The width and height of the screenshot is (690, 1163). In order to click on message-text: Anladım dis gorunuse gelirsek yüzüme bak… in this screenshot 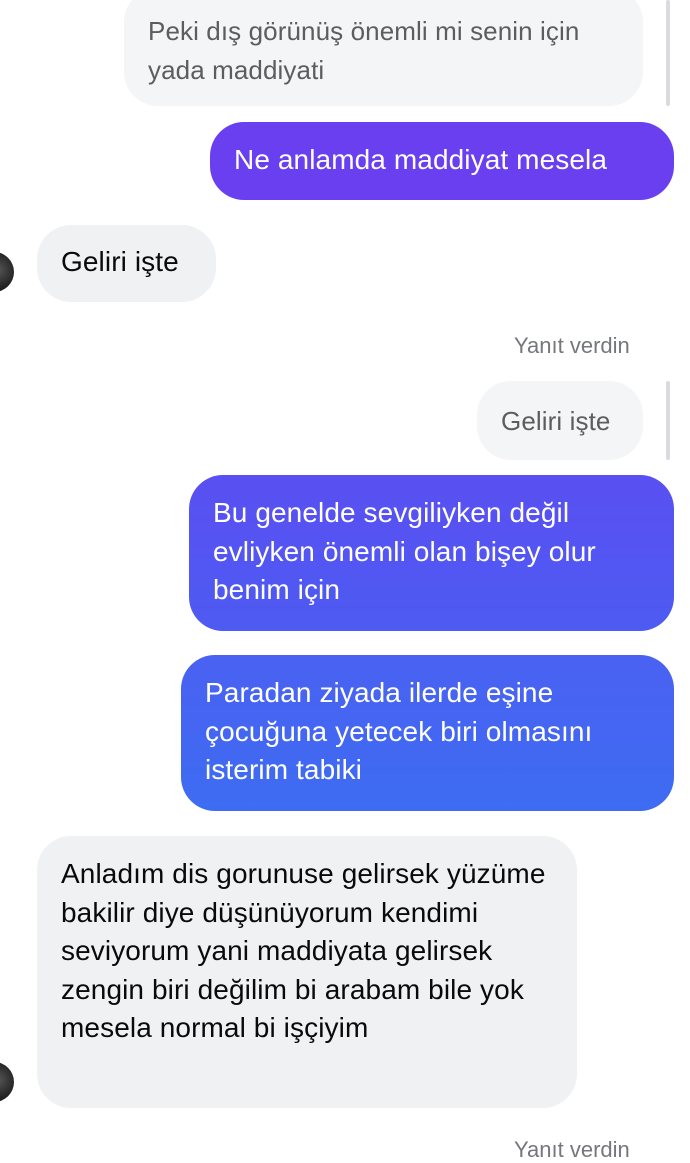, I will do `click(303, 950)`.